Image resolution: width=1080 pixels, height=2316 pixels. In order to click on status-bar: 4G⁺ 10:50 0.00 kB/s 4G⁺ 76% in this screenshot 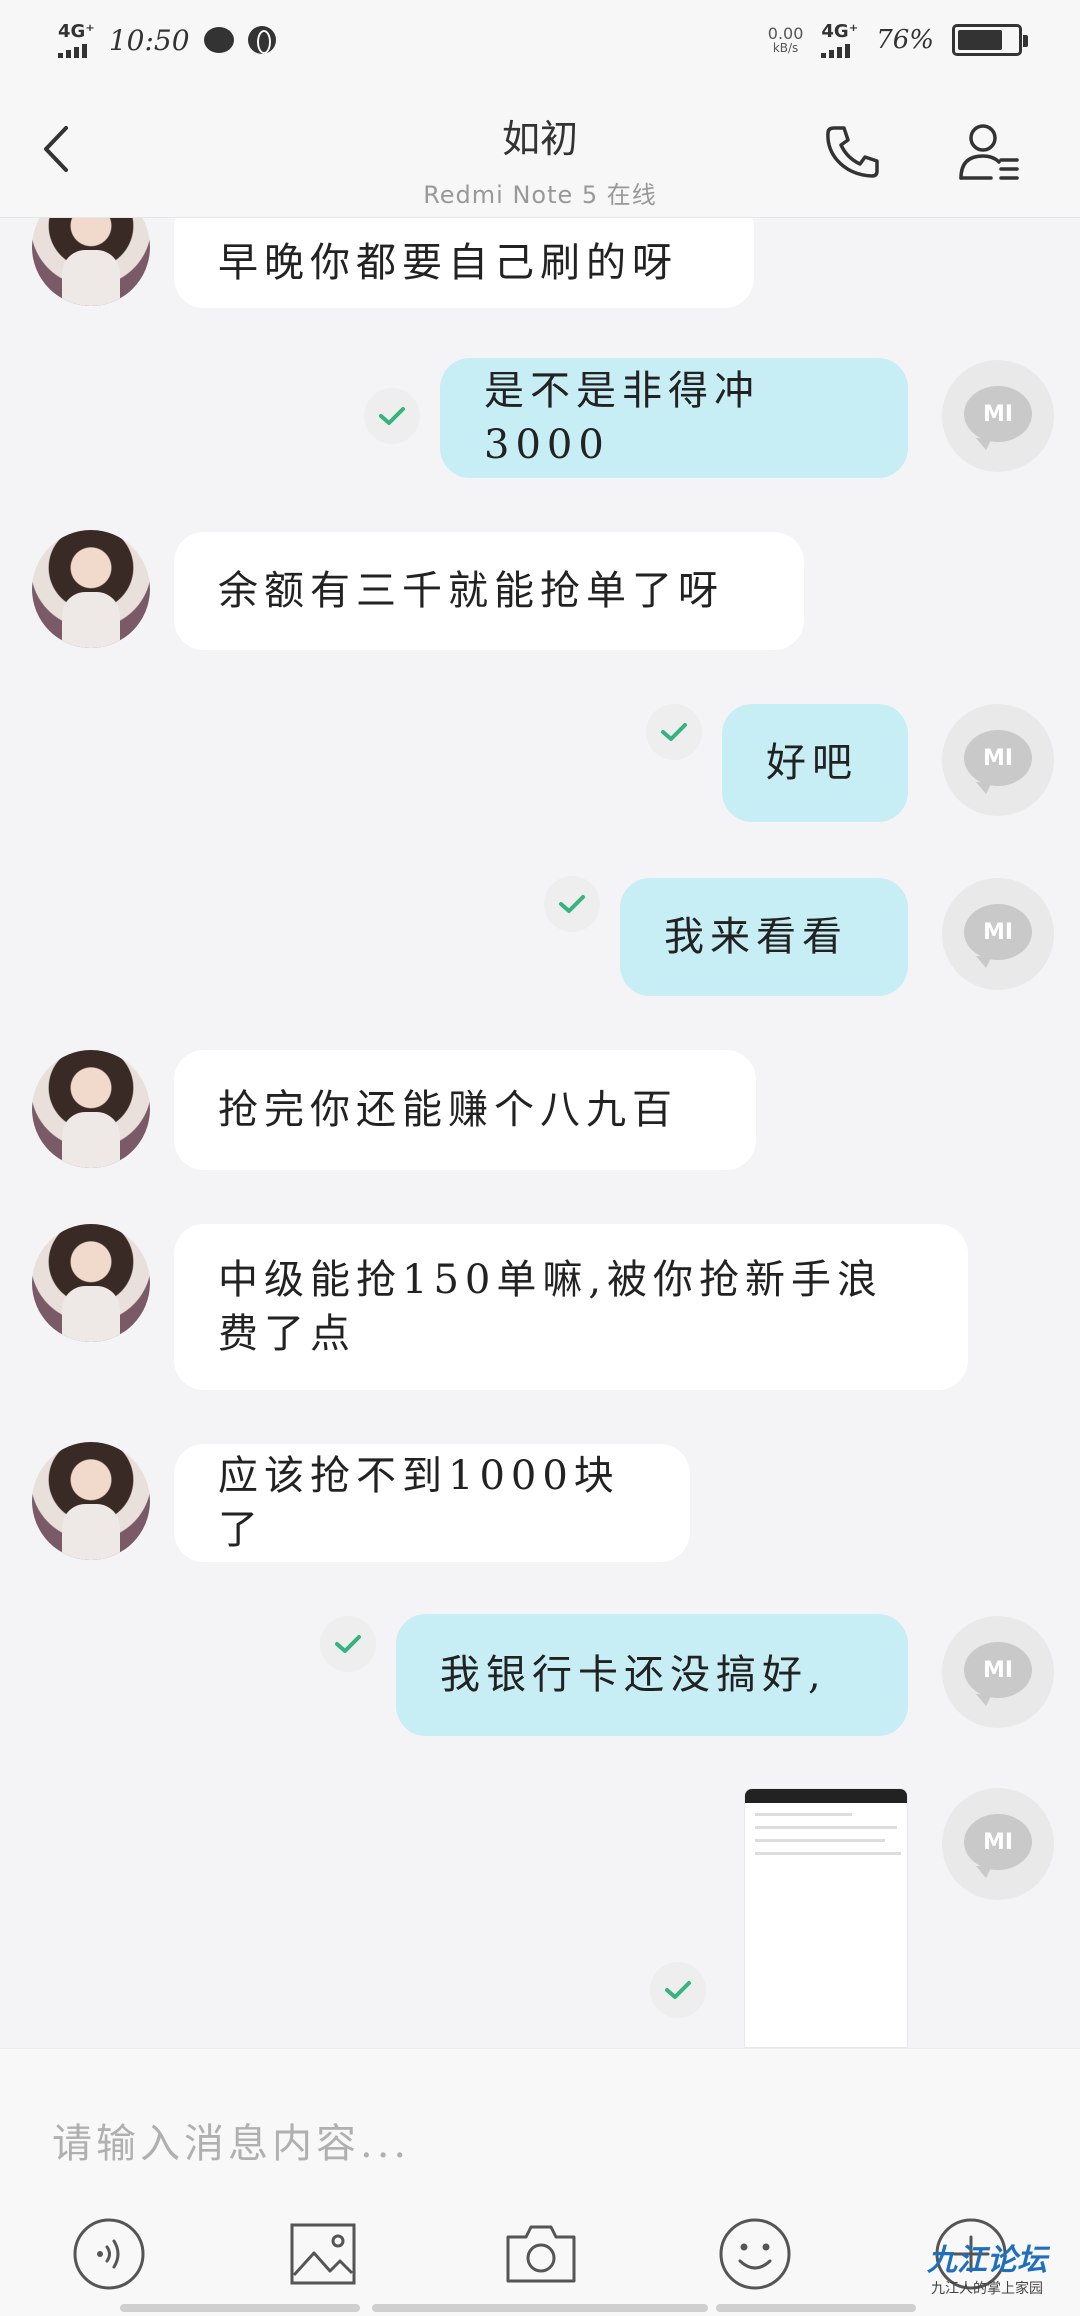, I will do `click(540, 40)`.